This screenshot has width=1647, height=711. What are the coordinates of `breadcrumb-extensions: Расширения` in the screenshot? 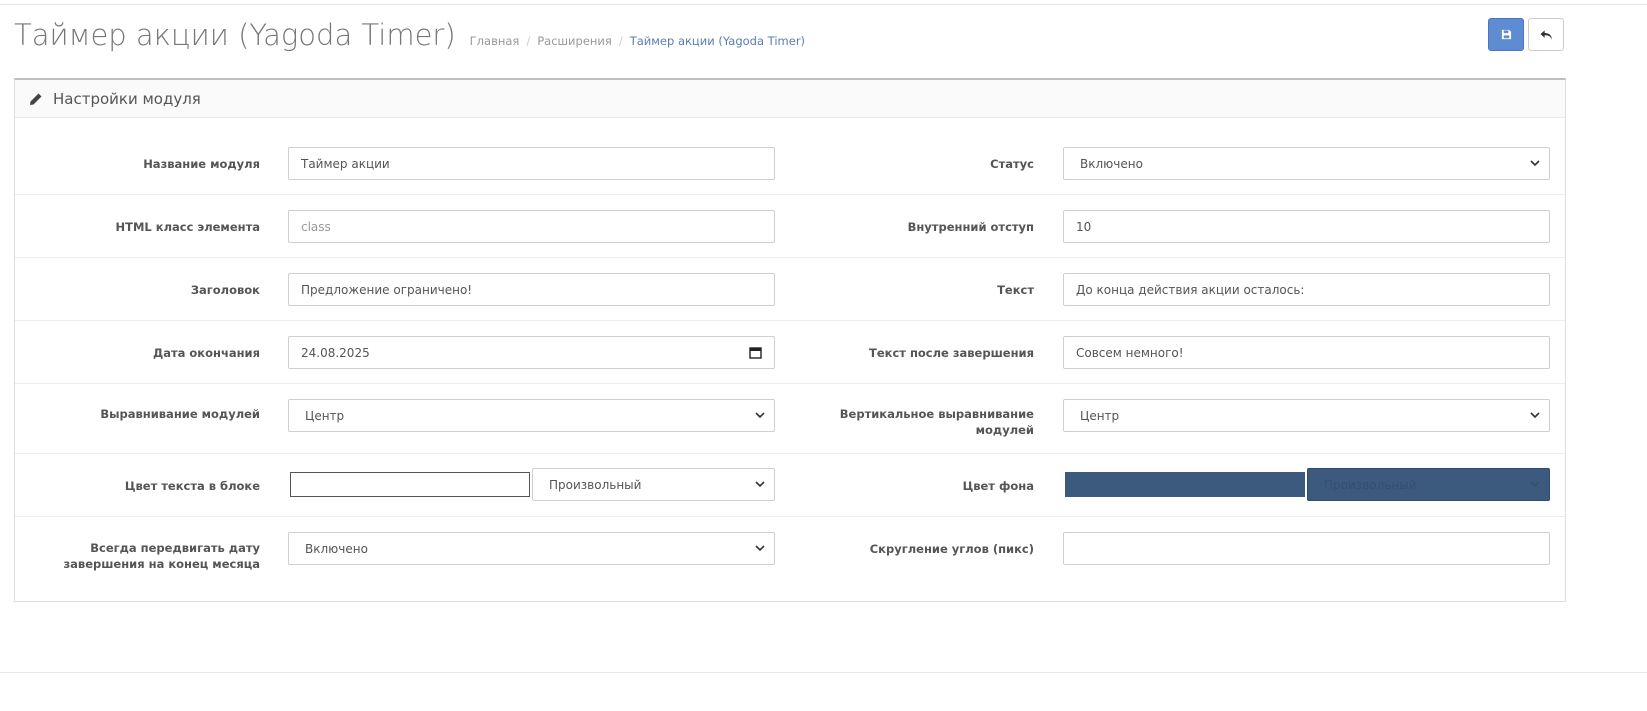 It's located at (574, 41).